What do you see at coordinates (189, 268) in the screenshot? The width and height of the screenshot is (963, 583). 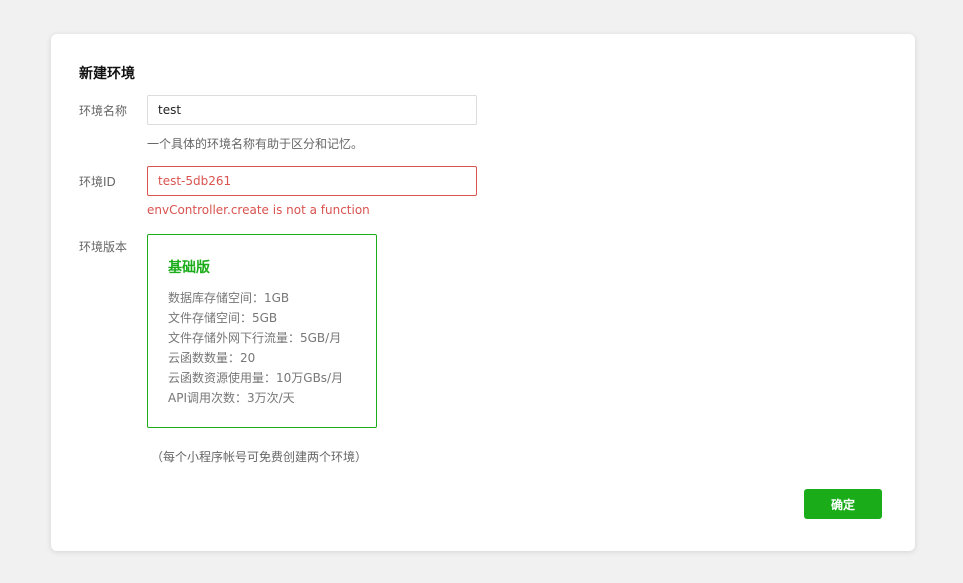 I see `plan-name: 基础版` at bounding box center [189, 268].